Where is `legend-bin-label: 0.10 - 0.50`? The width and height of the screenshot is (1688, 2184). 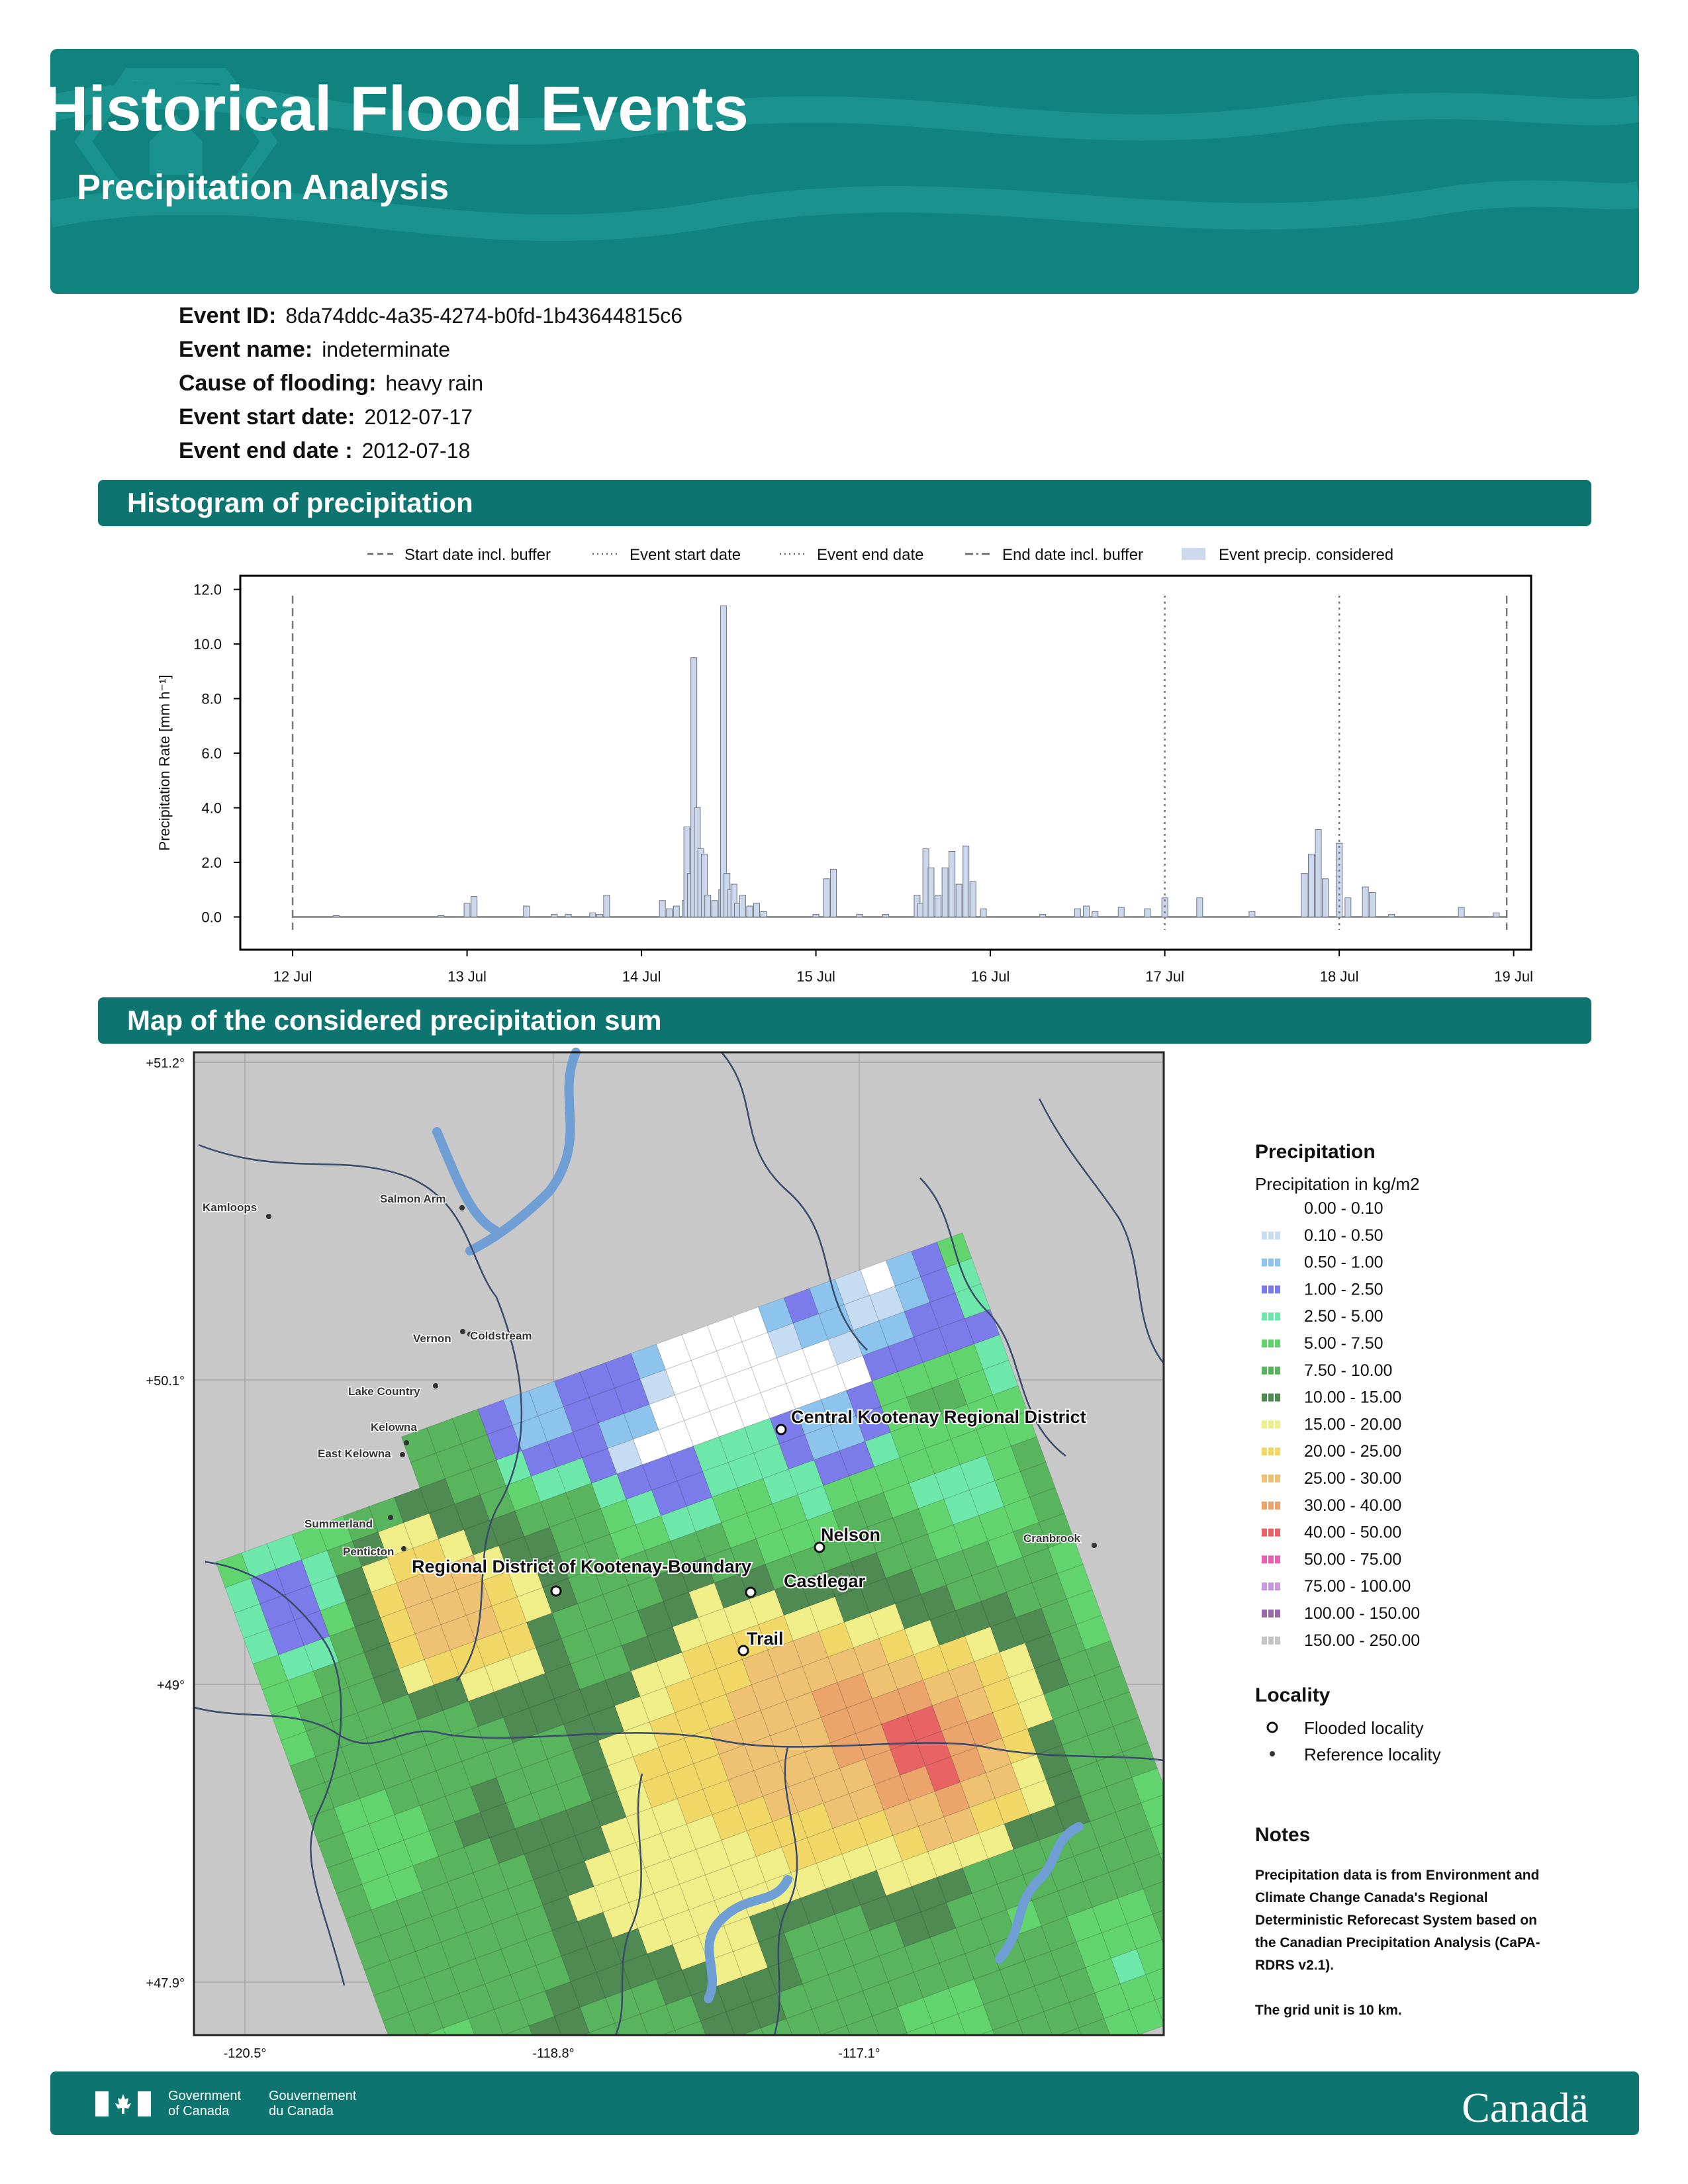
legend-bin-label: 0.10 - 0.50 is located at coordinates (1343, 1235).